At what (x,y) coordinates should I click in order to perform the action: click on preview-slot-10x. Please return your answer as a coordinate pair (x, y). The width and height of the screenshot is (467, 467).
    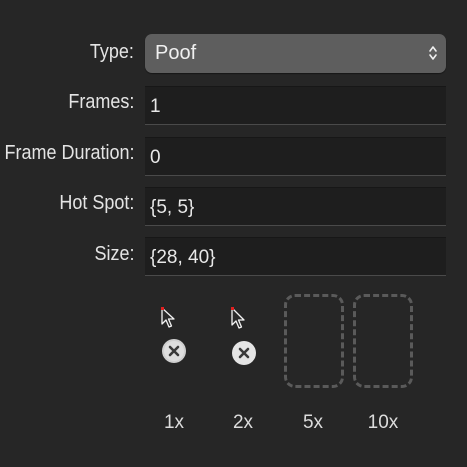
    Looking at the image, I should click on (383, 341).